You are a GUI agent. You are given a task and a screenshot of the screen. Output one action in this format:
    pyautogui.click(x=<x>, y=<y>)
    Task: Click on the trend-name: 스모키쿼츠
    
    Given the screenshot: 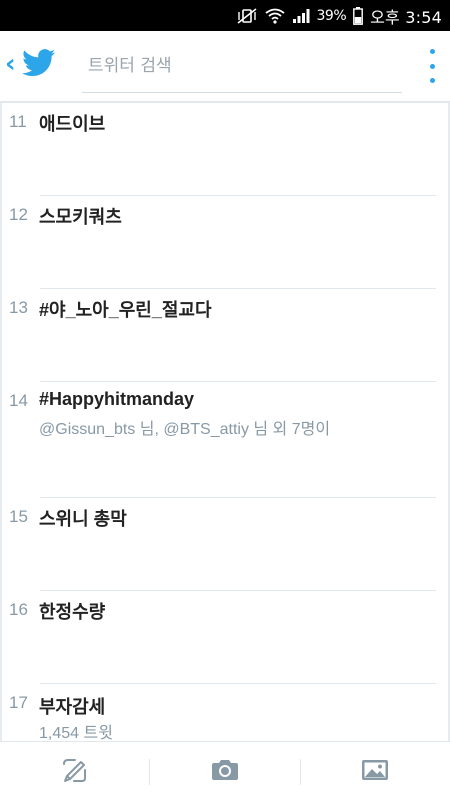 What is the action you would take?
    pyautogui.click(x=80, y=217)
    